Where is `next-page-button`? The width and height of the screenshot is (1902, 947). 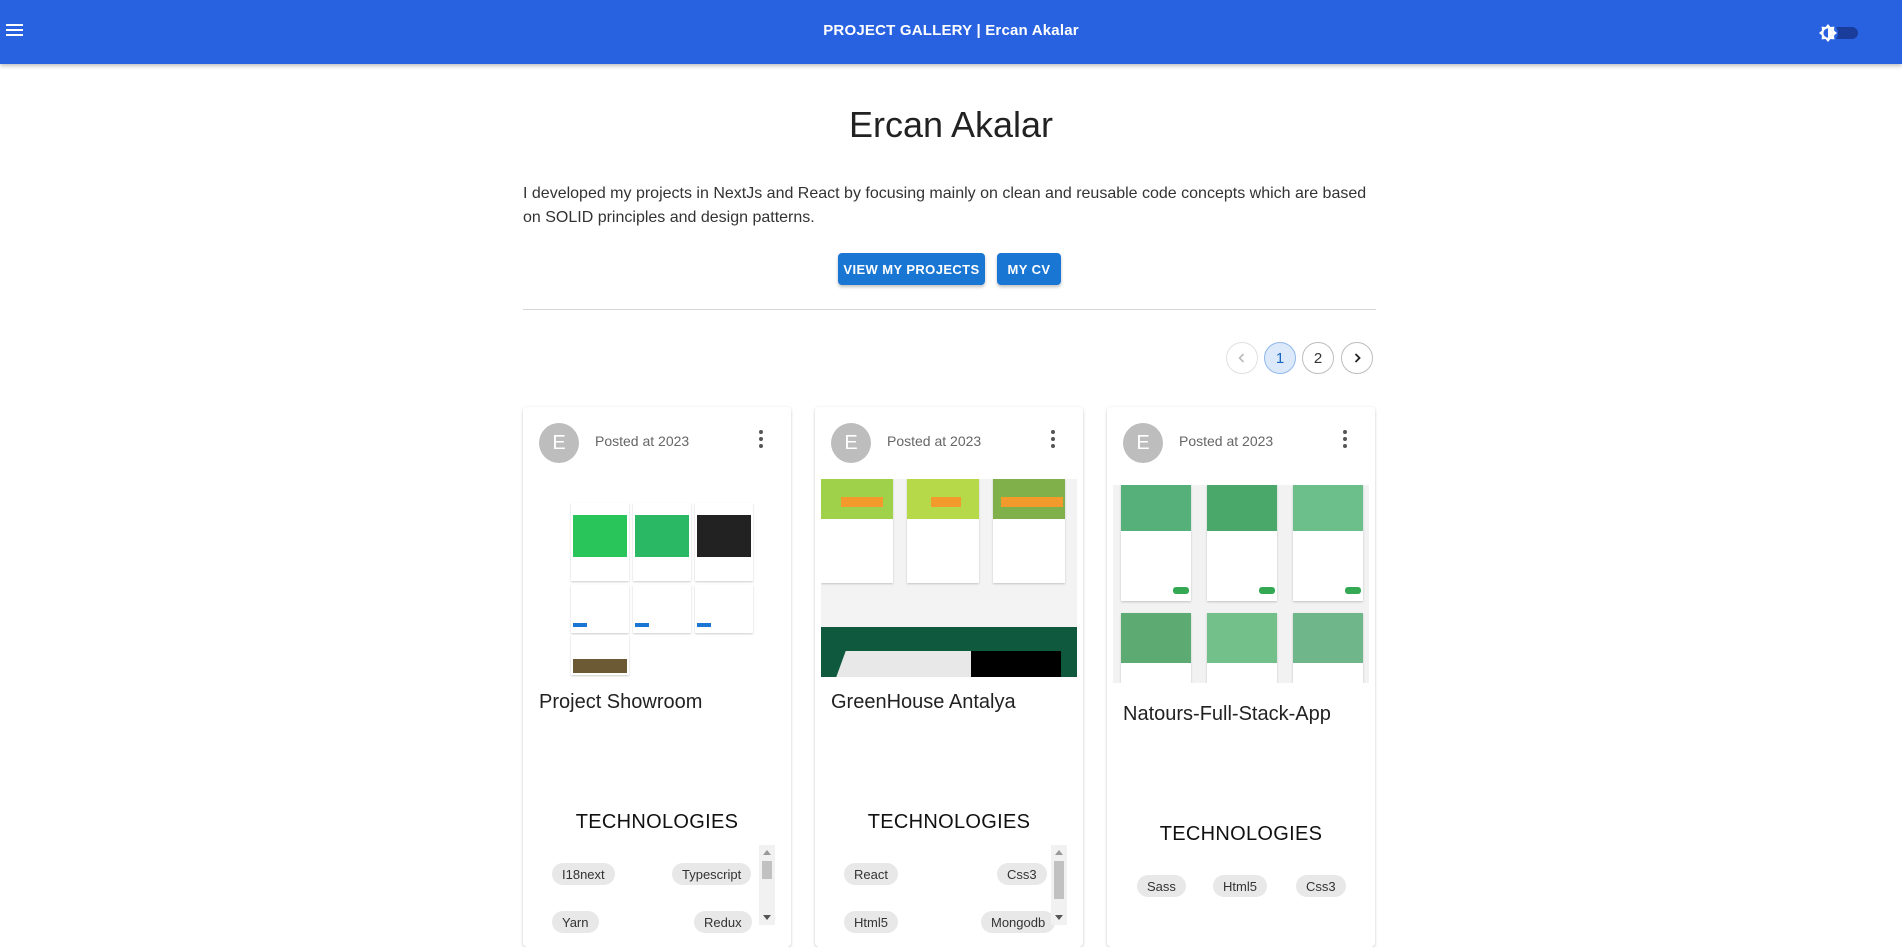 next-page-button is located at coordinates (1357, 358).